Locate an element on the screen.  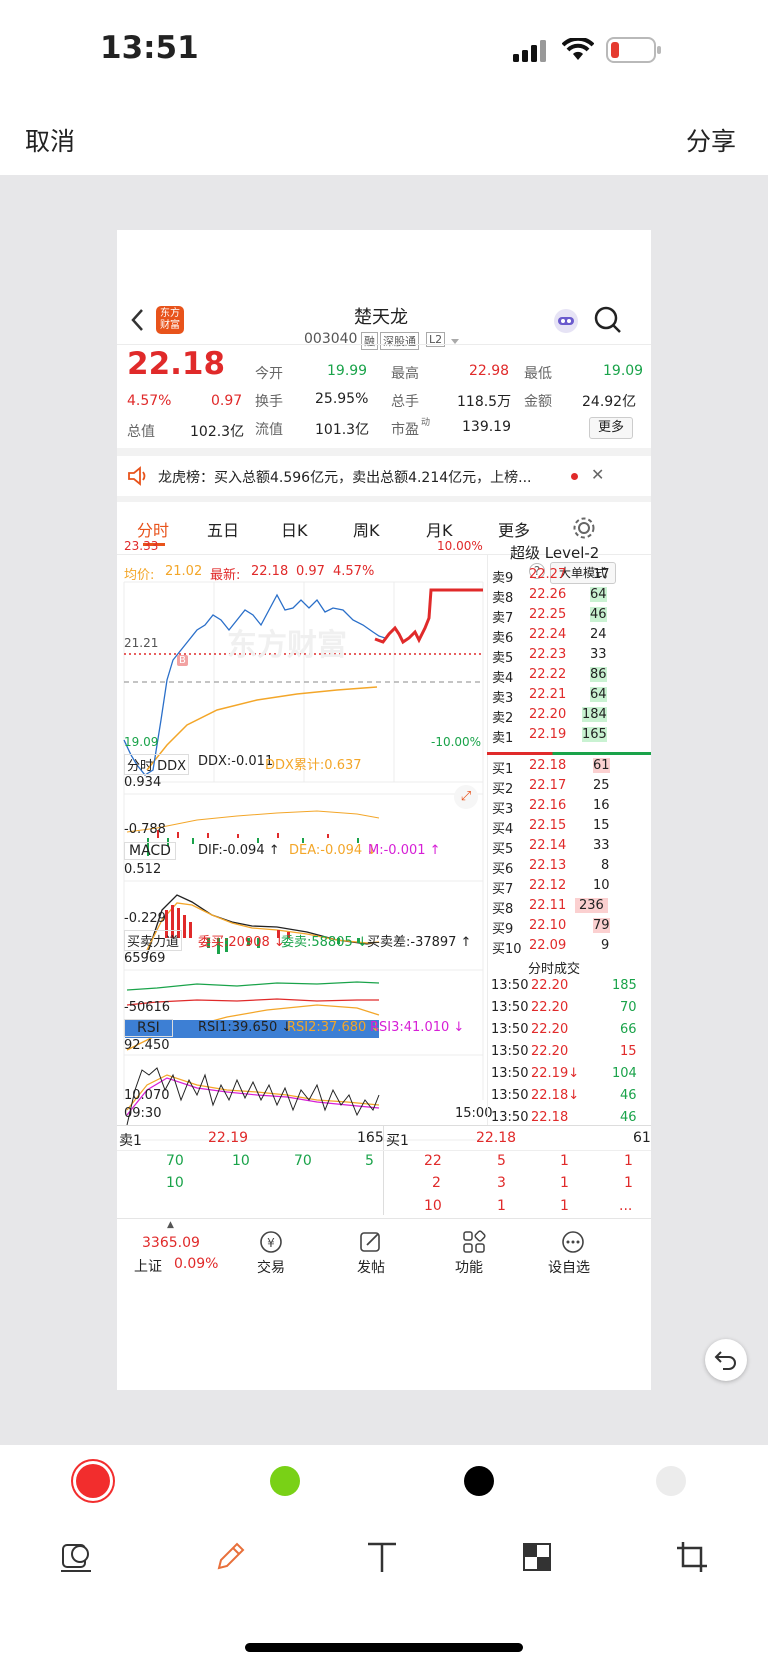
markup-layers-icon is located at coordinates (77, 1557).